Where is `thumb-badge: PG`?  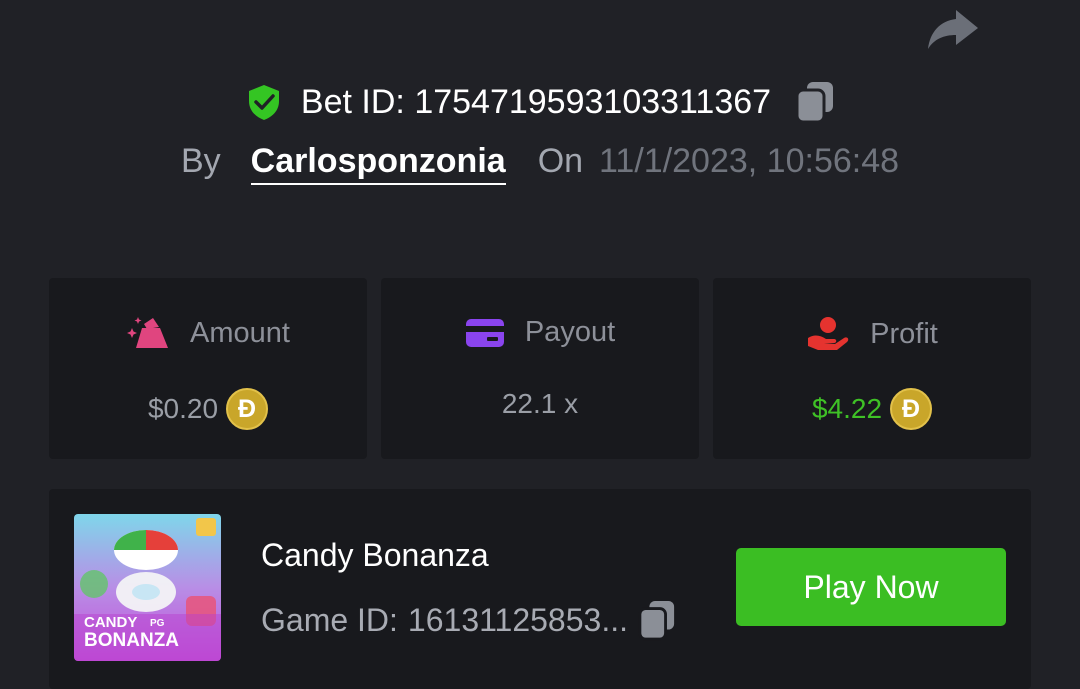 thumb-badge: PG is located at coordinates (157, 623).